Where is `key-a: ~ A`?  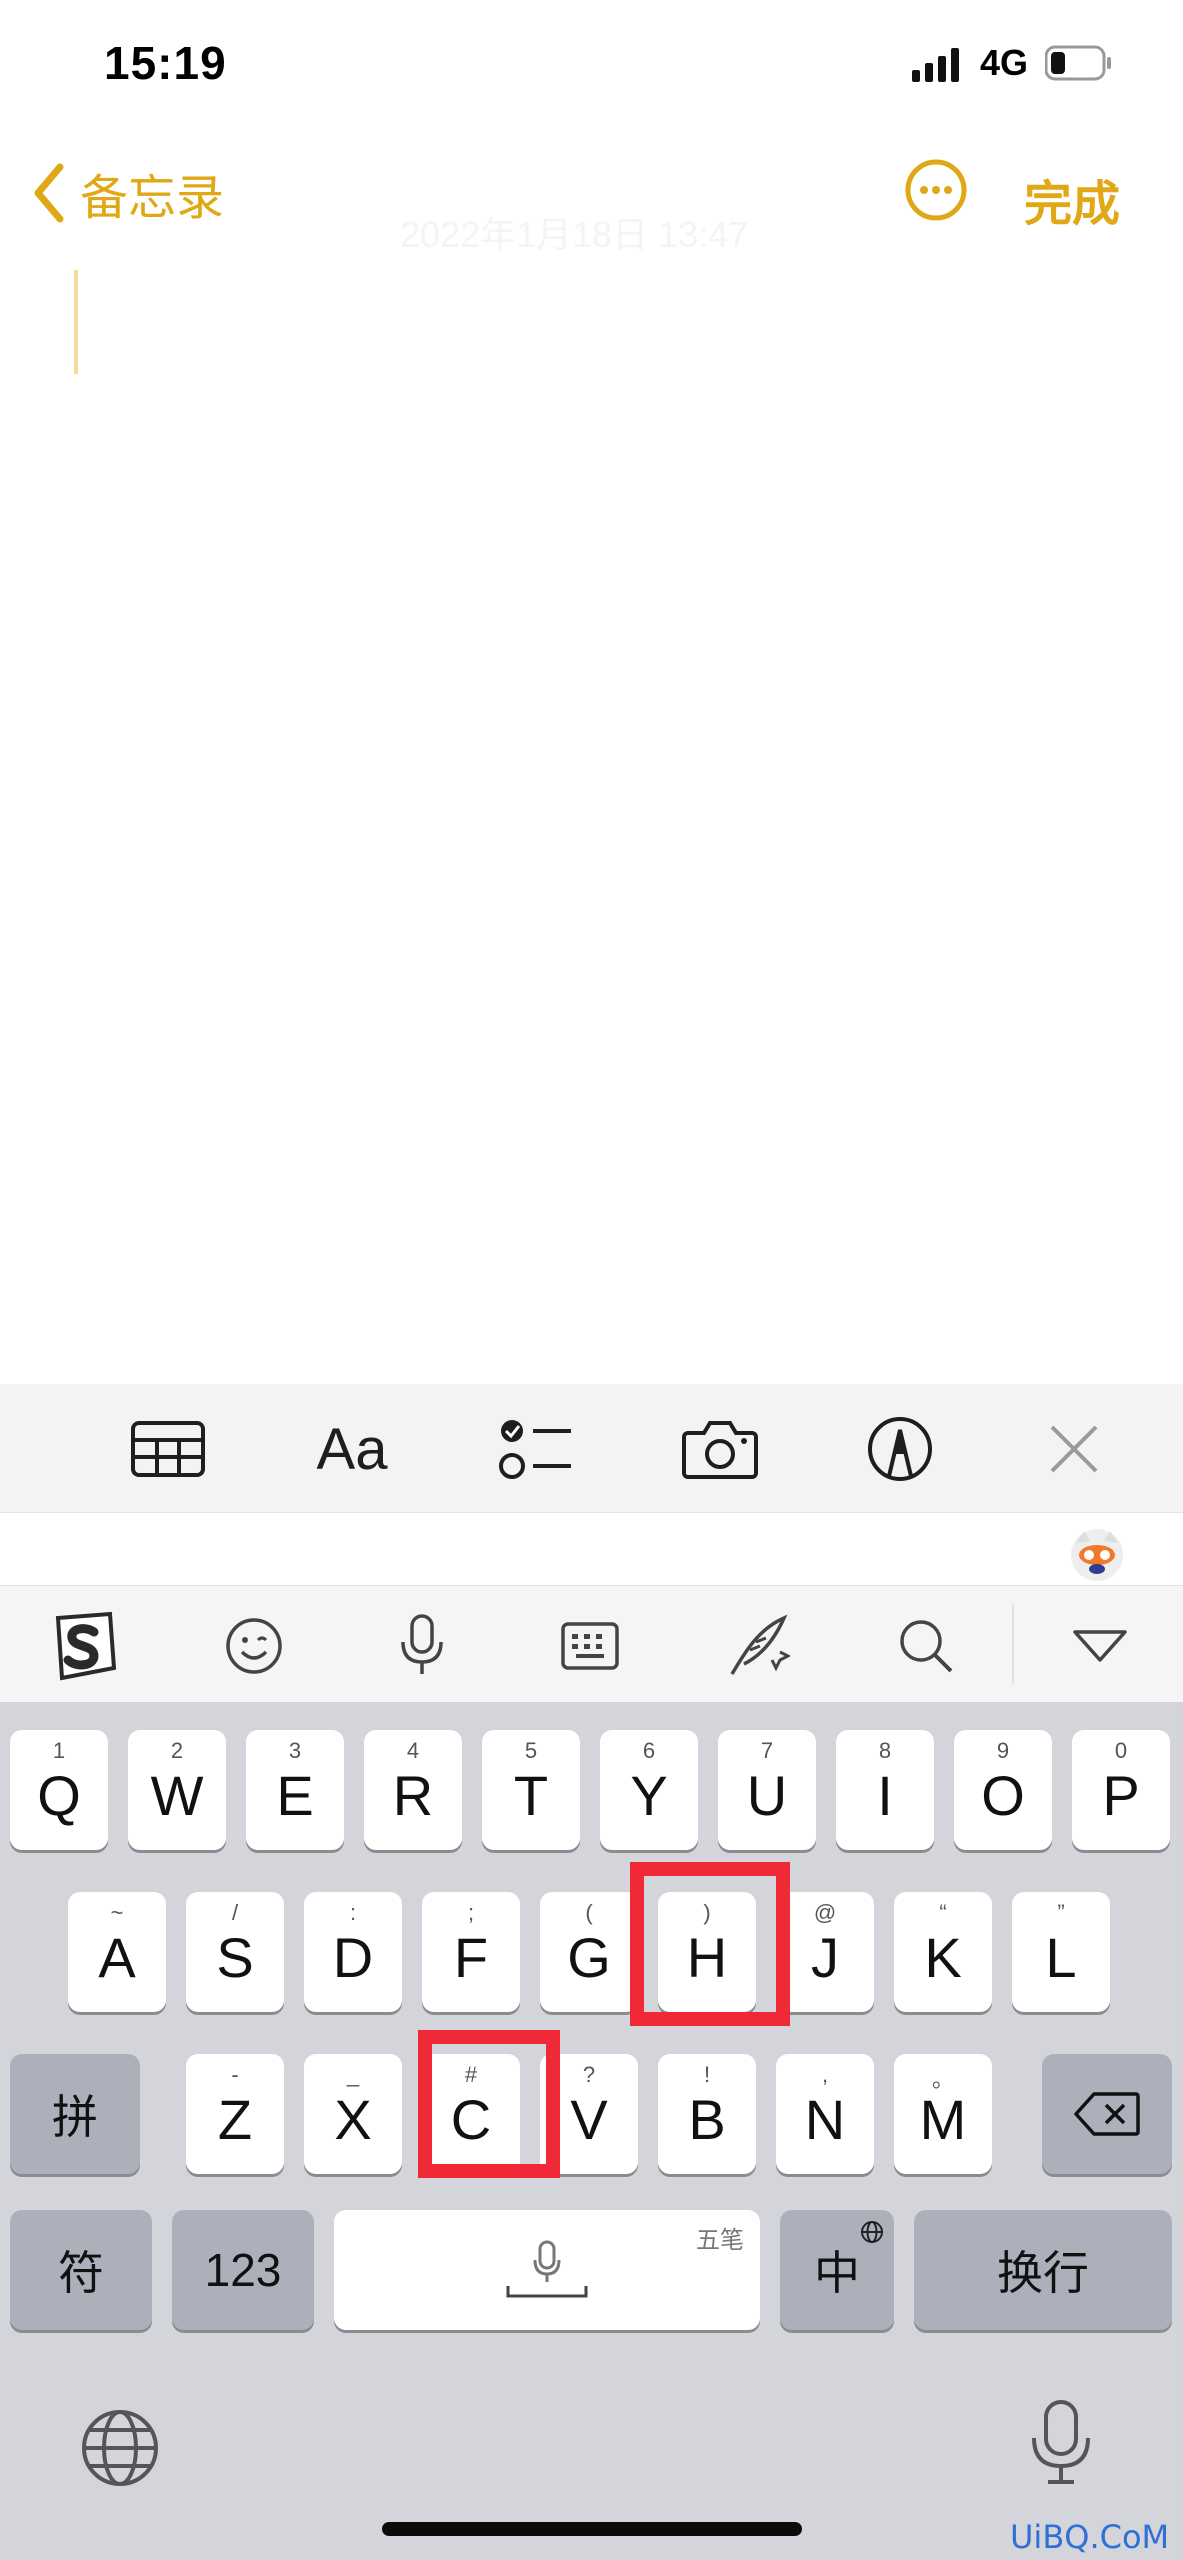 key-a: ~ A is located at coordinates (117, 1952).